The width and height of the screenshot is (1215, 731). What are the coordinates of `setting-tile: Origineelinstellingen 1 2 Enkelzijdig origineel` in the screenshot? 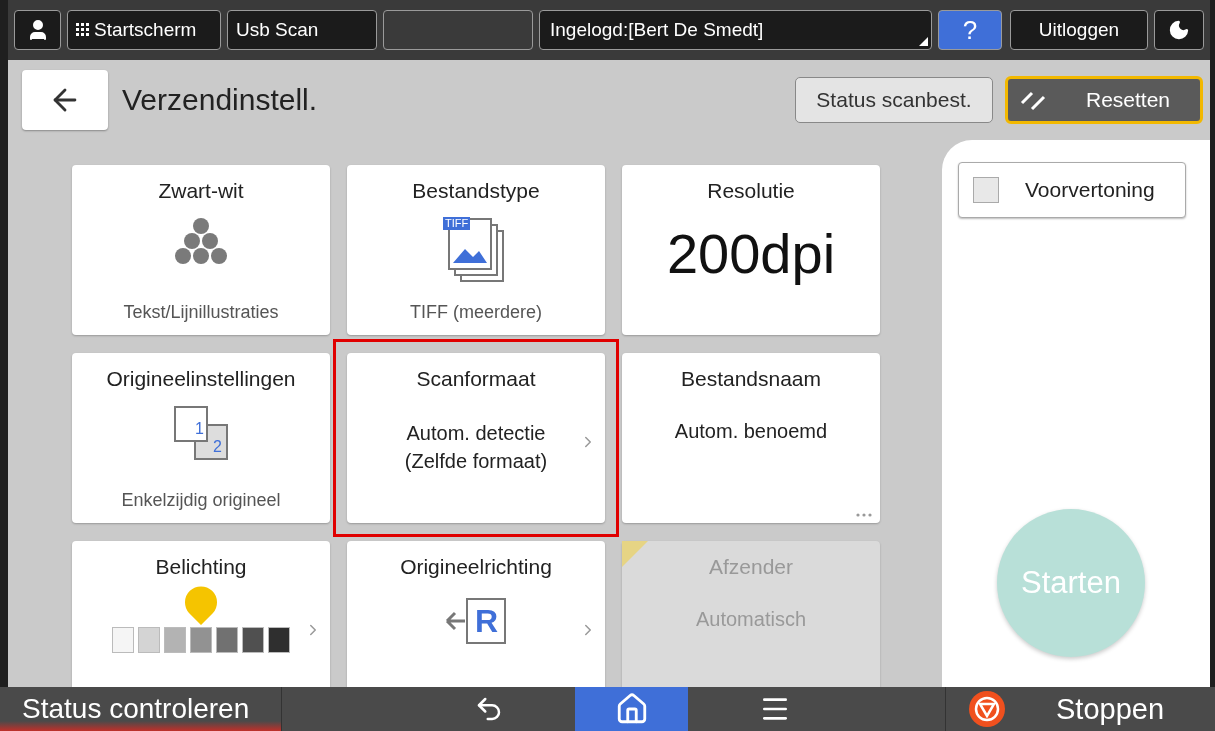 It's located at (201, 438).